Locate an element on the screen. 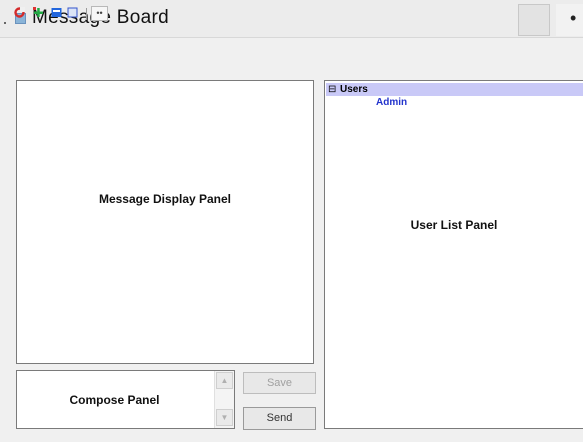 The image size is (583, 442). scroll-up-icon: ▲ is located at coordinates (224, 380).